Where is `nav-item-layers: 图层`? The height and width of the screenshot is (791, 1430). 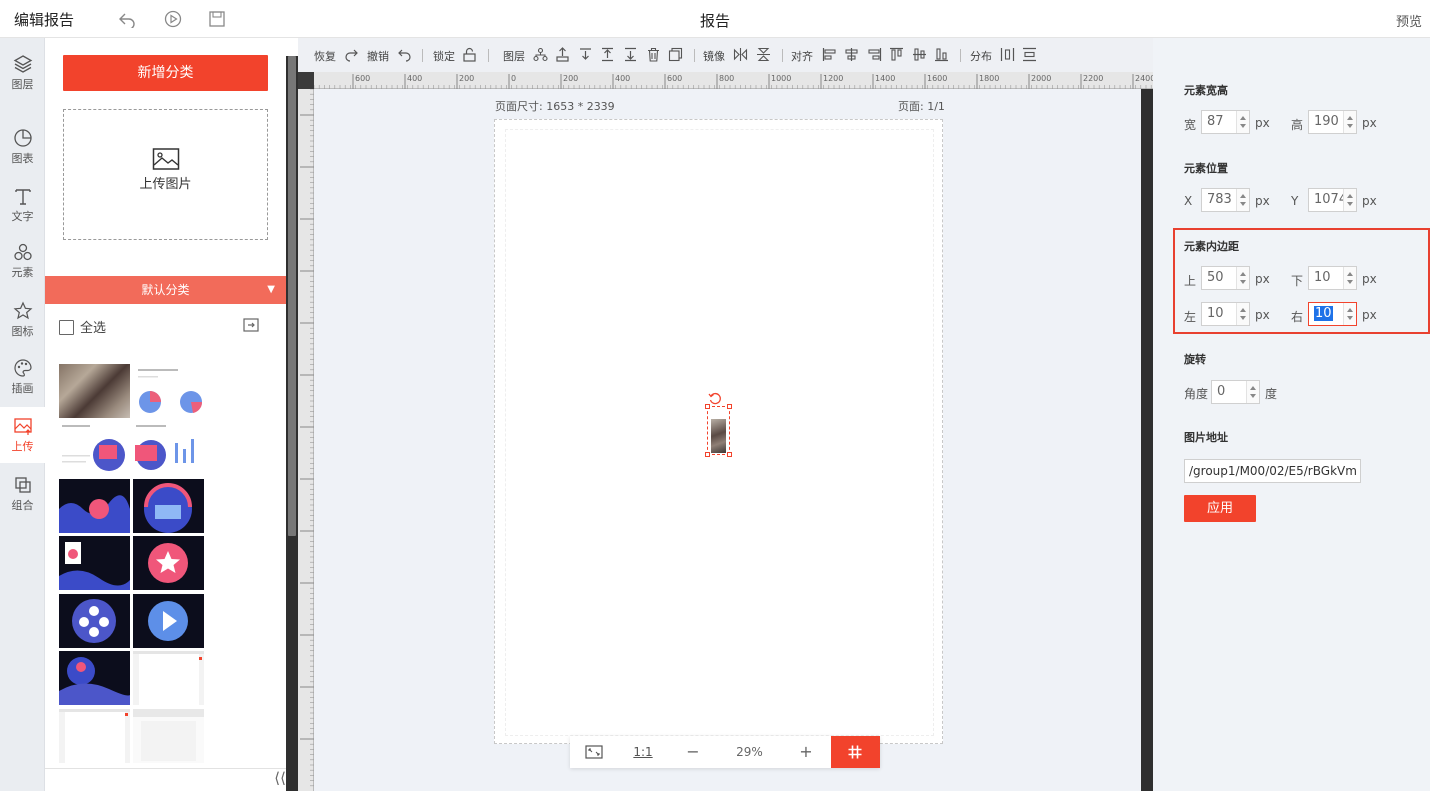
nav-item-layers: 图层 is located at coordinates (22, 73).